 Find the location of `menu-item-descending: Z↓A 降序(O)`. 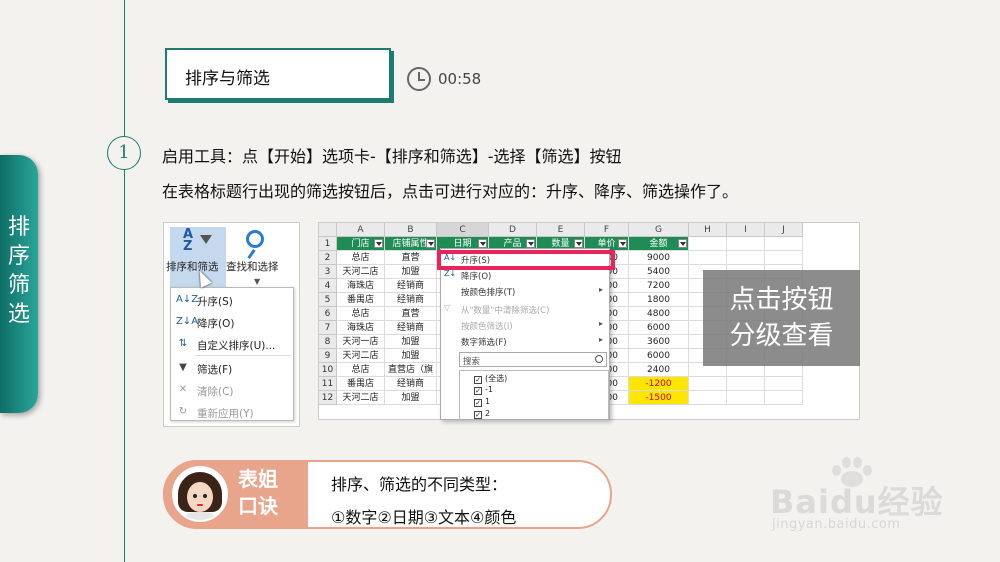

menu-item-descending: Z↓A 降序(O) is located at coordinates (233, 323).